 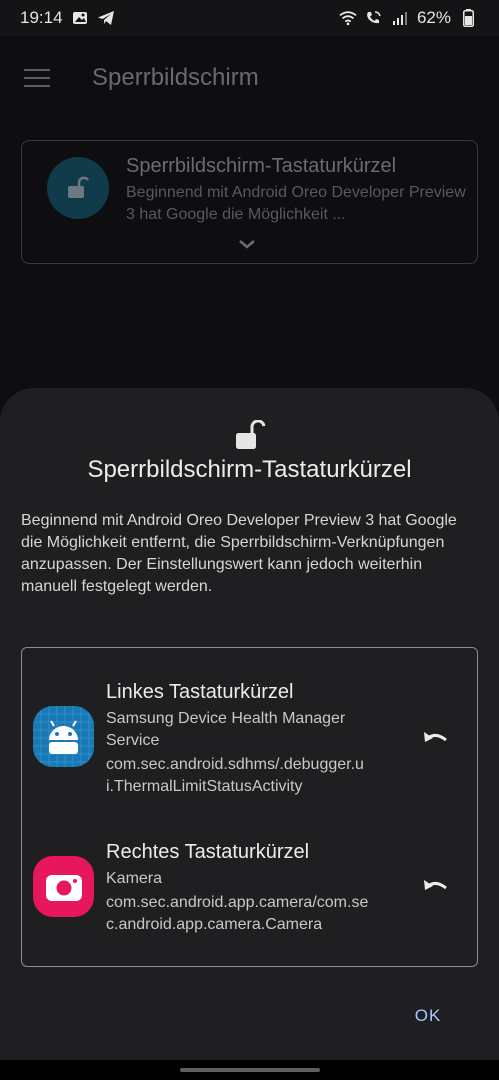 What do you see at coordinates (348, 18) in the screenshot?
I see `wifi-icon` at bounding box center [348, 18].